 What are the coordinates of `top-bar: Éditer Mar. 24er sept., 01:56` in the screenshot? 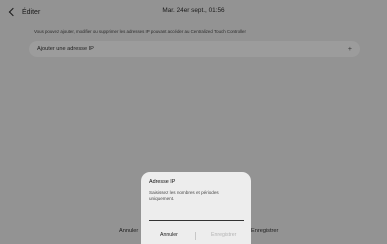 It's located at (193, 12).